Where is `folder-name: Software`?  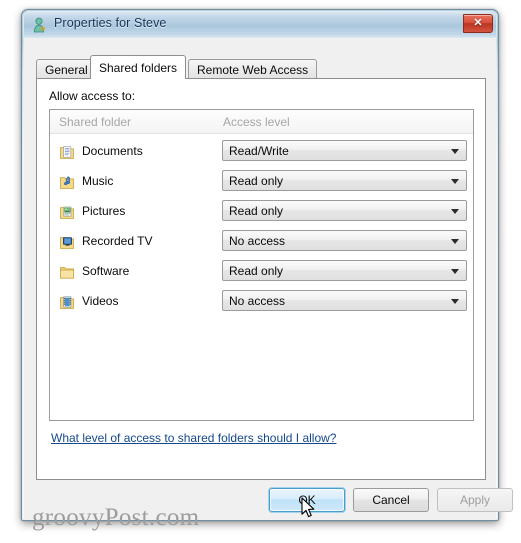 folder-name: Software is located at coordinates (106, 271).